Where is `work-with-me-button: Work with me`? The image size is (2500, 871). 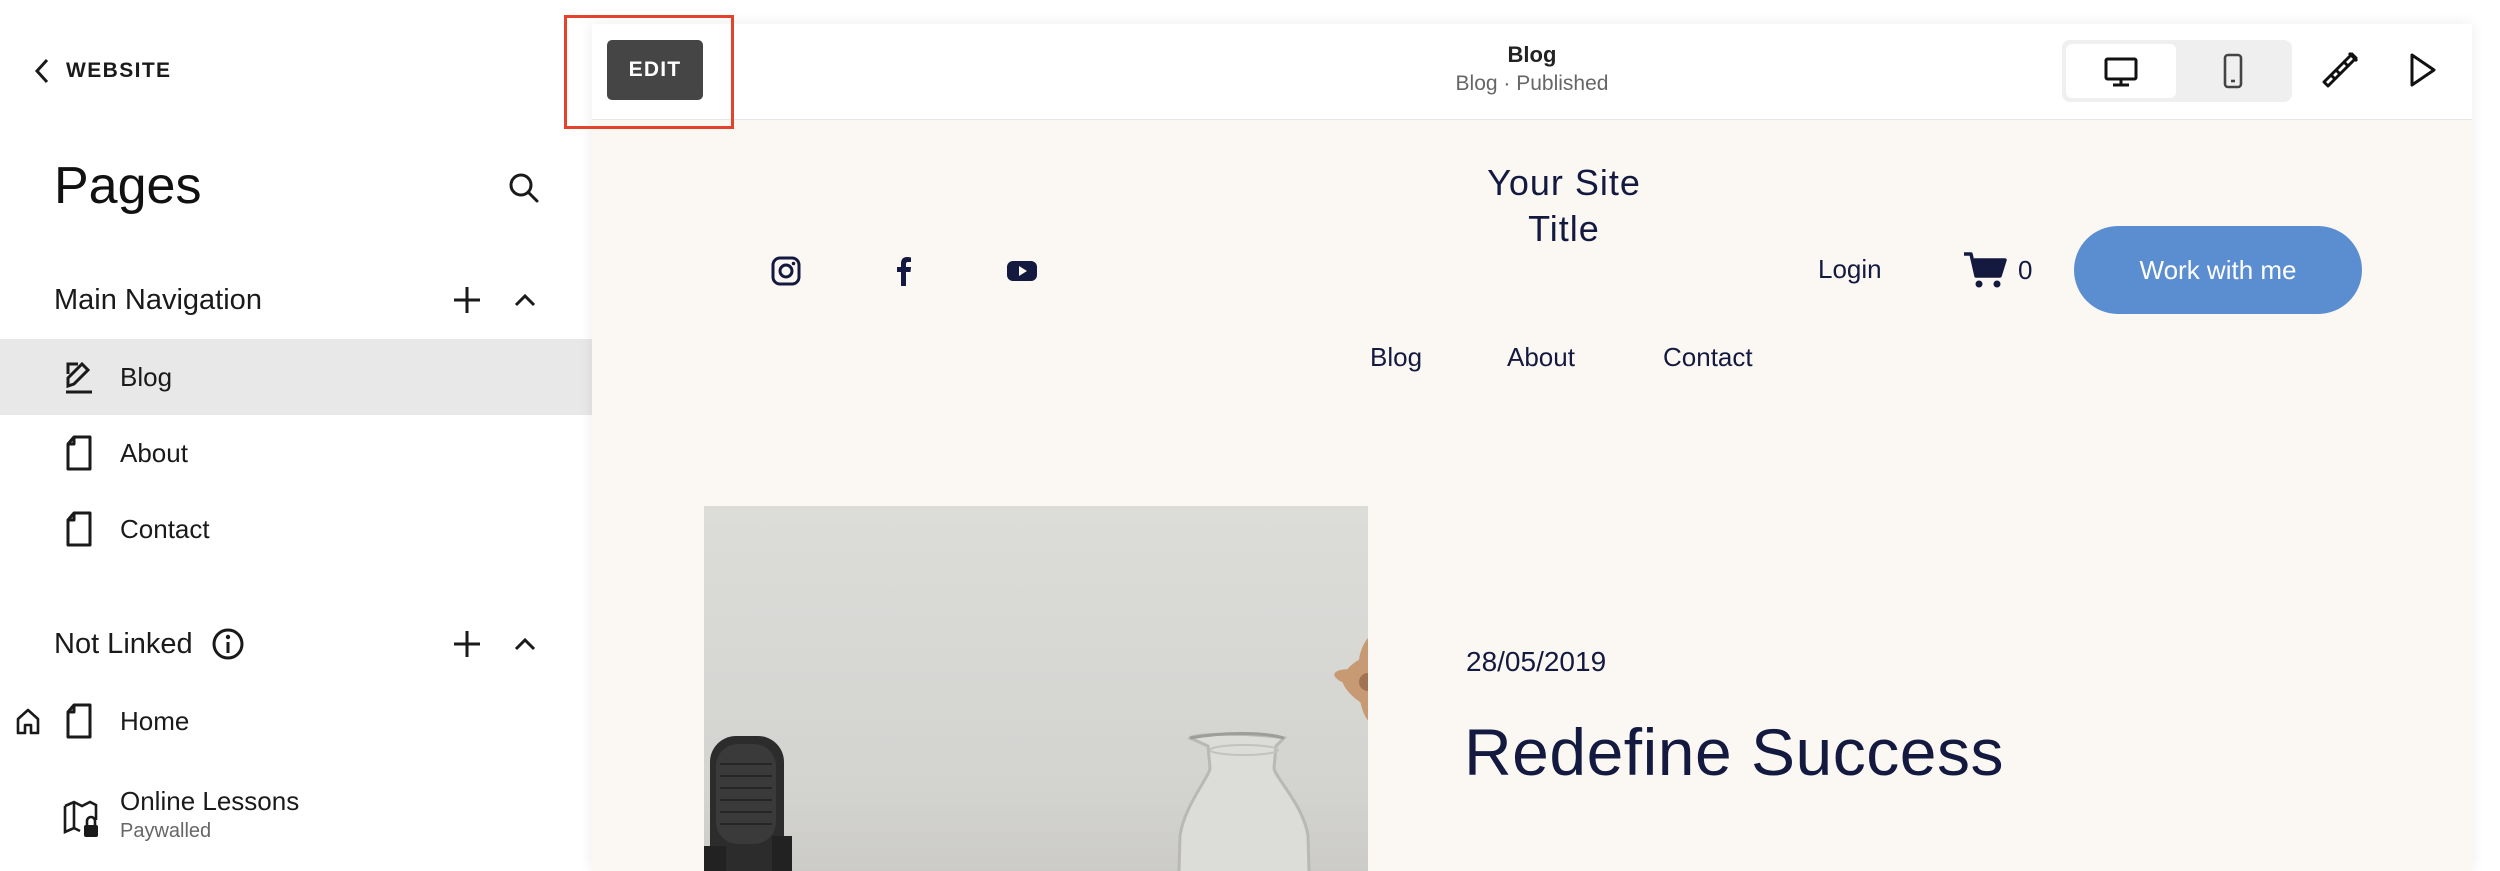
work-with-me-button: Work with me is located at coordinates (2218, 270).